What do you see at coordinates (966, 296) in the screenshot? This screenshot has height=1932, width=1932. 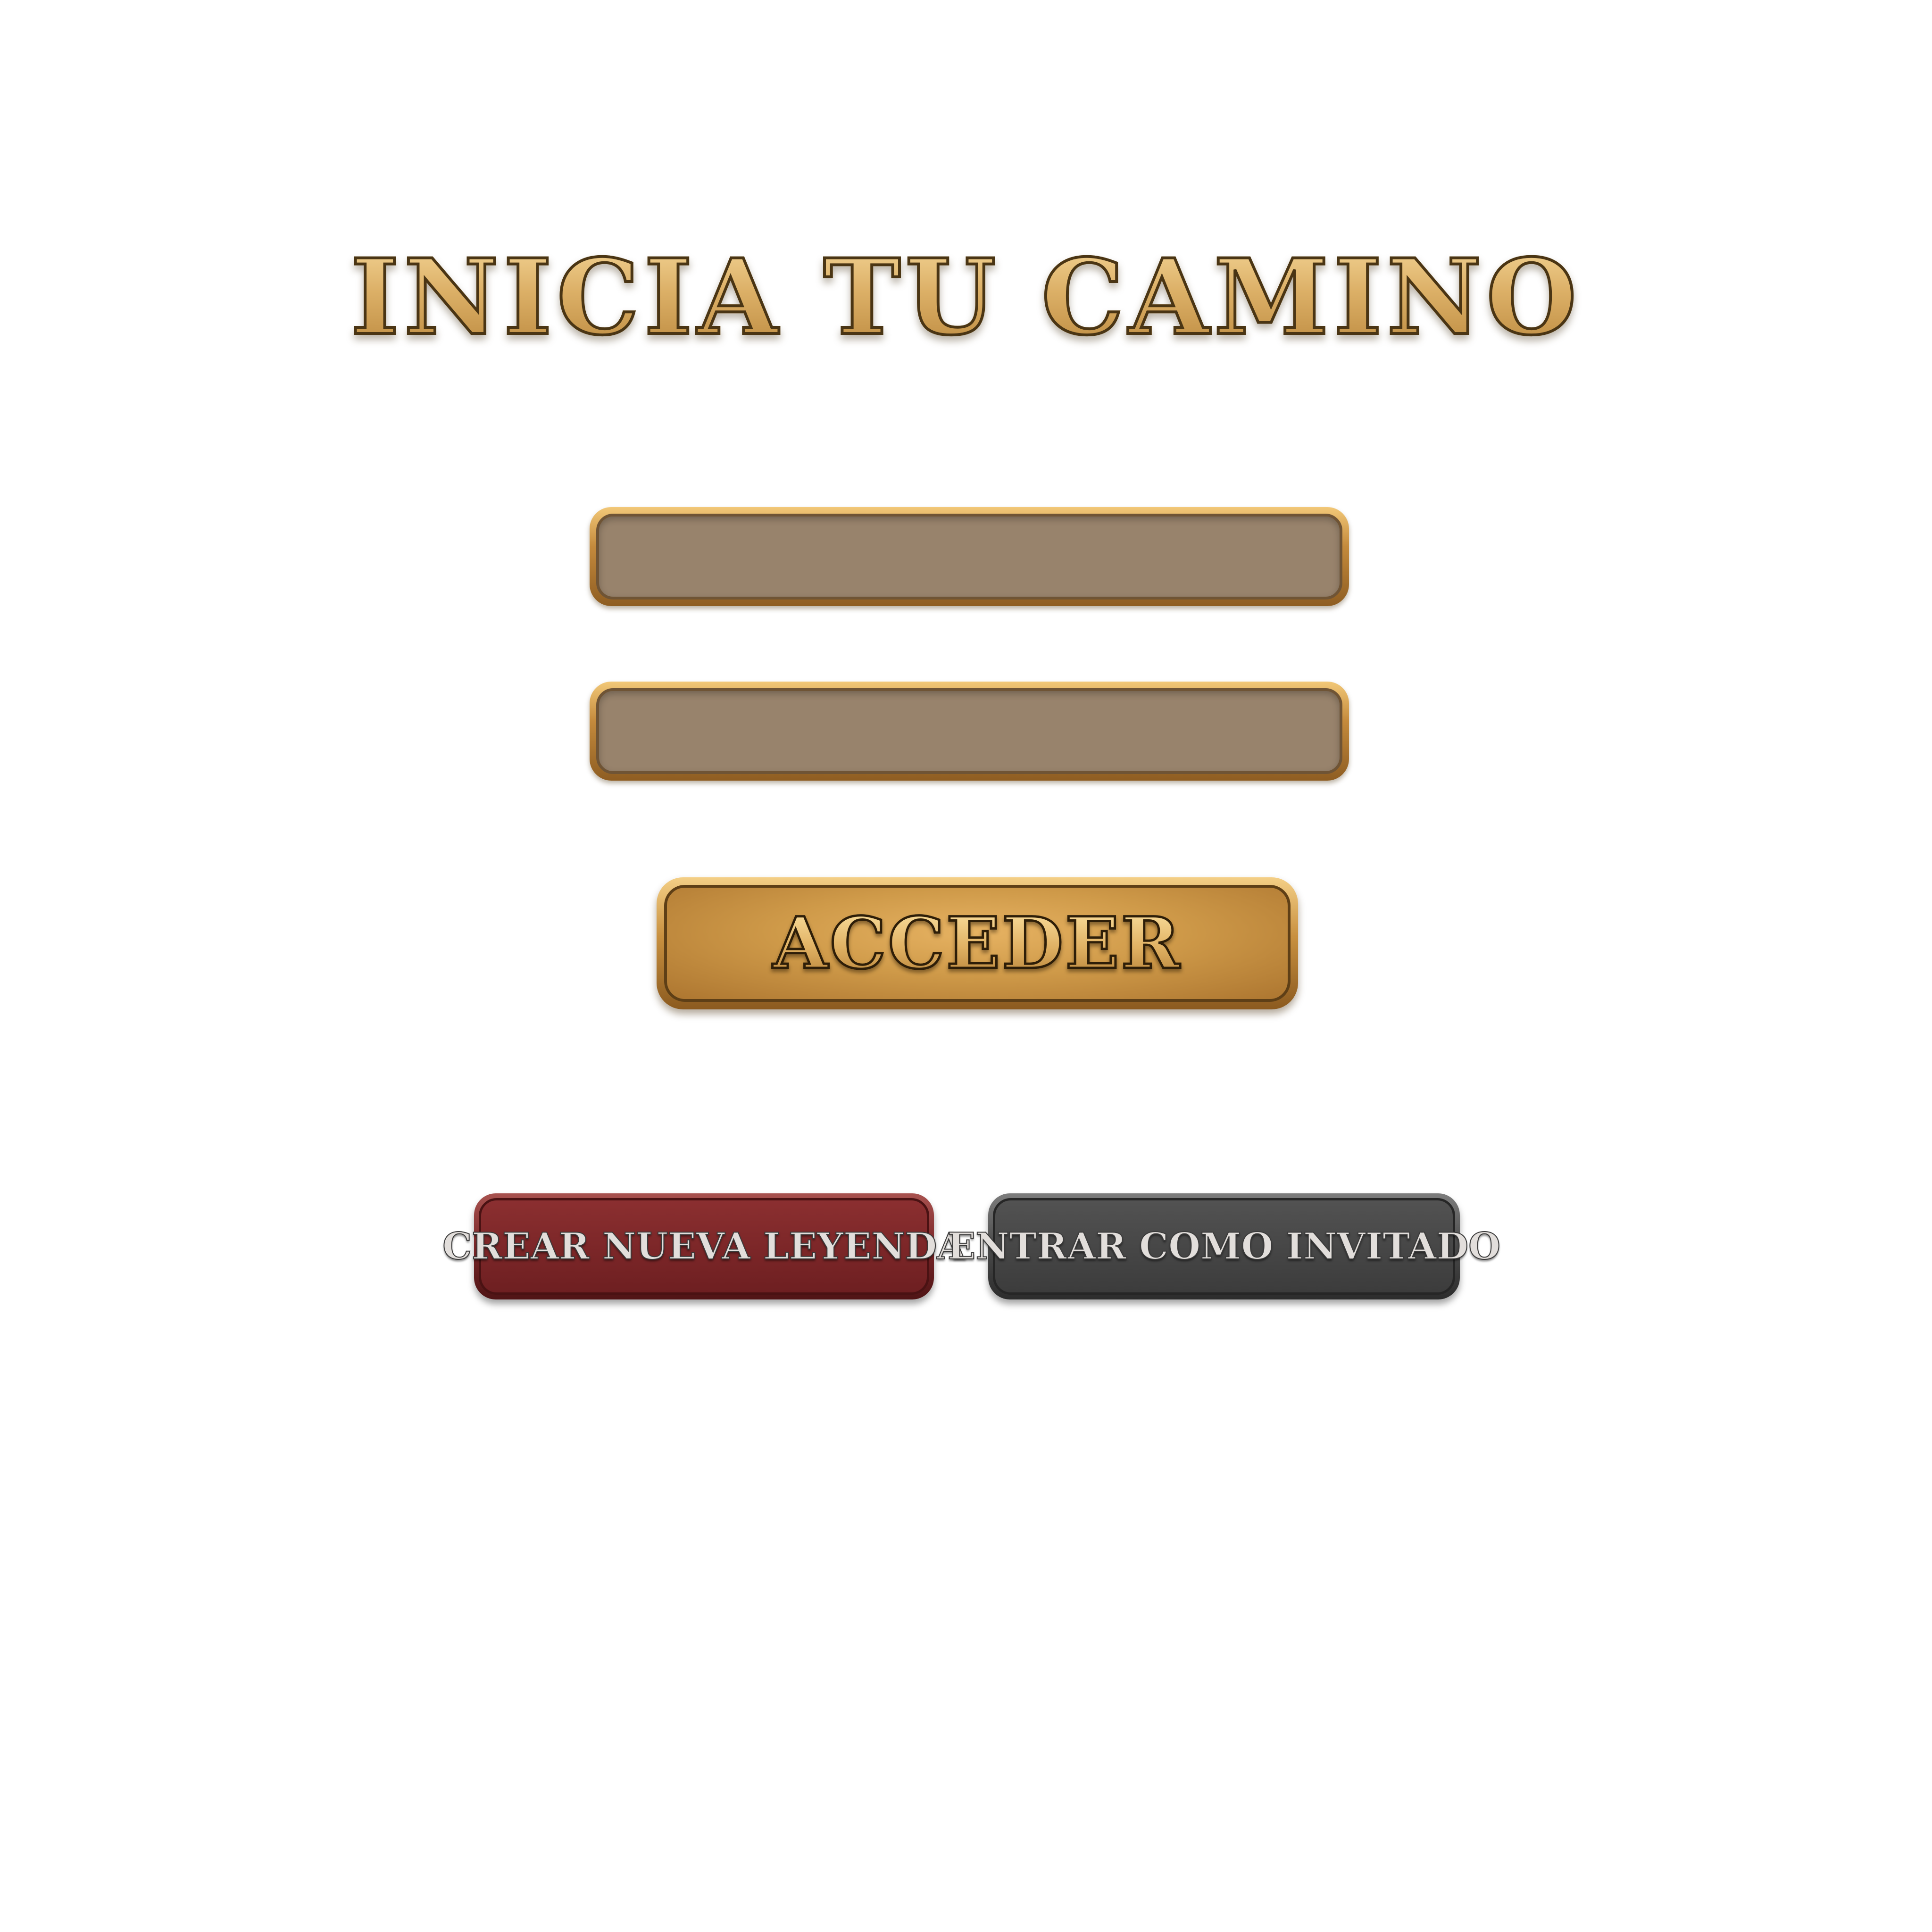 I see `login-title: INICIA TU CAMINO` at bounding box center [966, 296].